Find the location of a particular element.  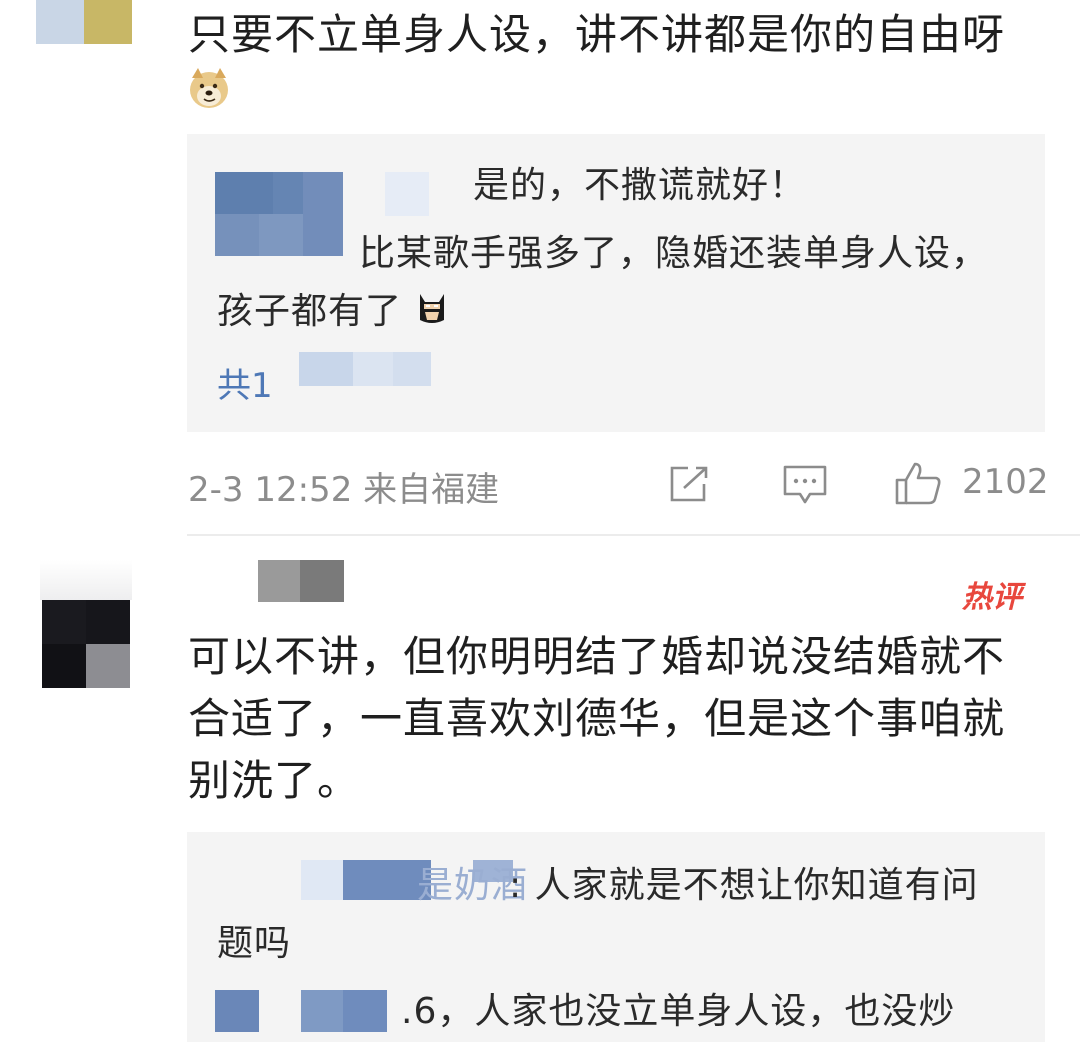

avatar-blur is located at coordinates (86, 580).